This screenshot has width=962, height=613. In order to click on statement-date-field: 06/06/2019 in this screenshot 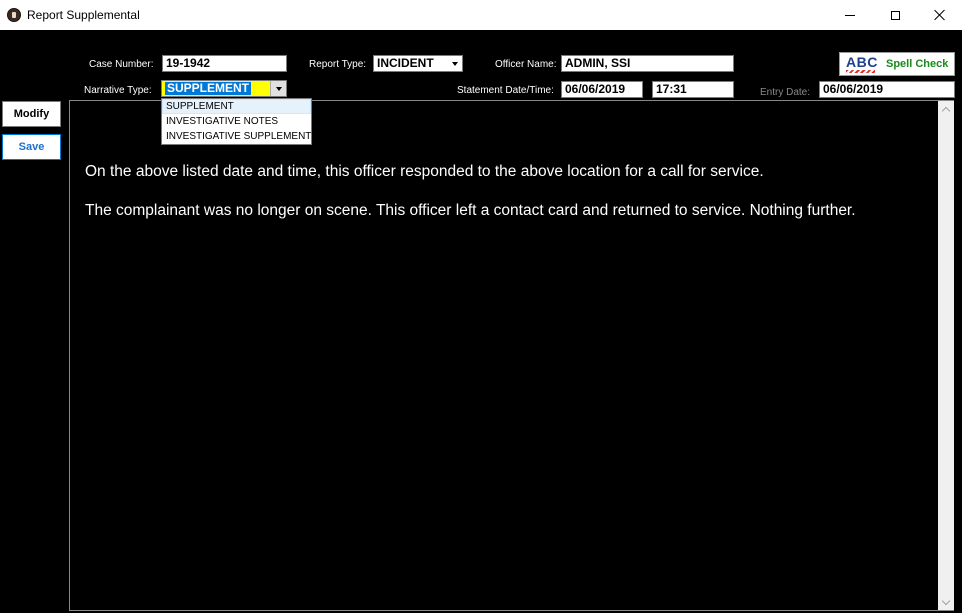, I will do `click(602, 89)`.